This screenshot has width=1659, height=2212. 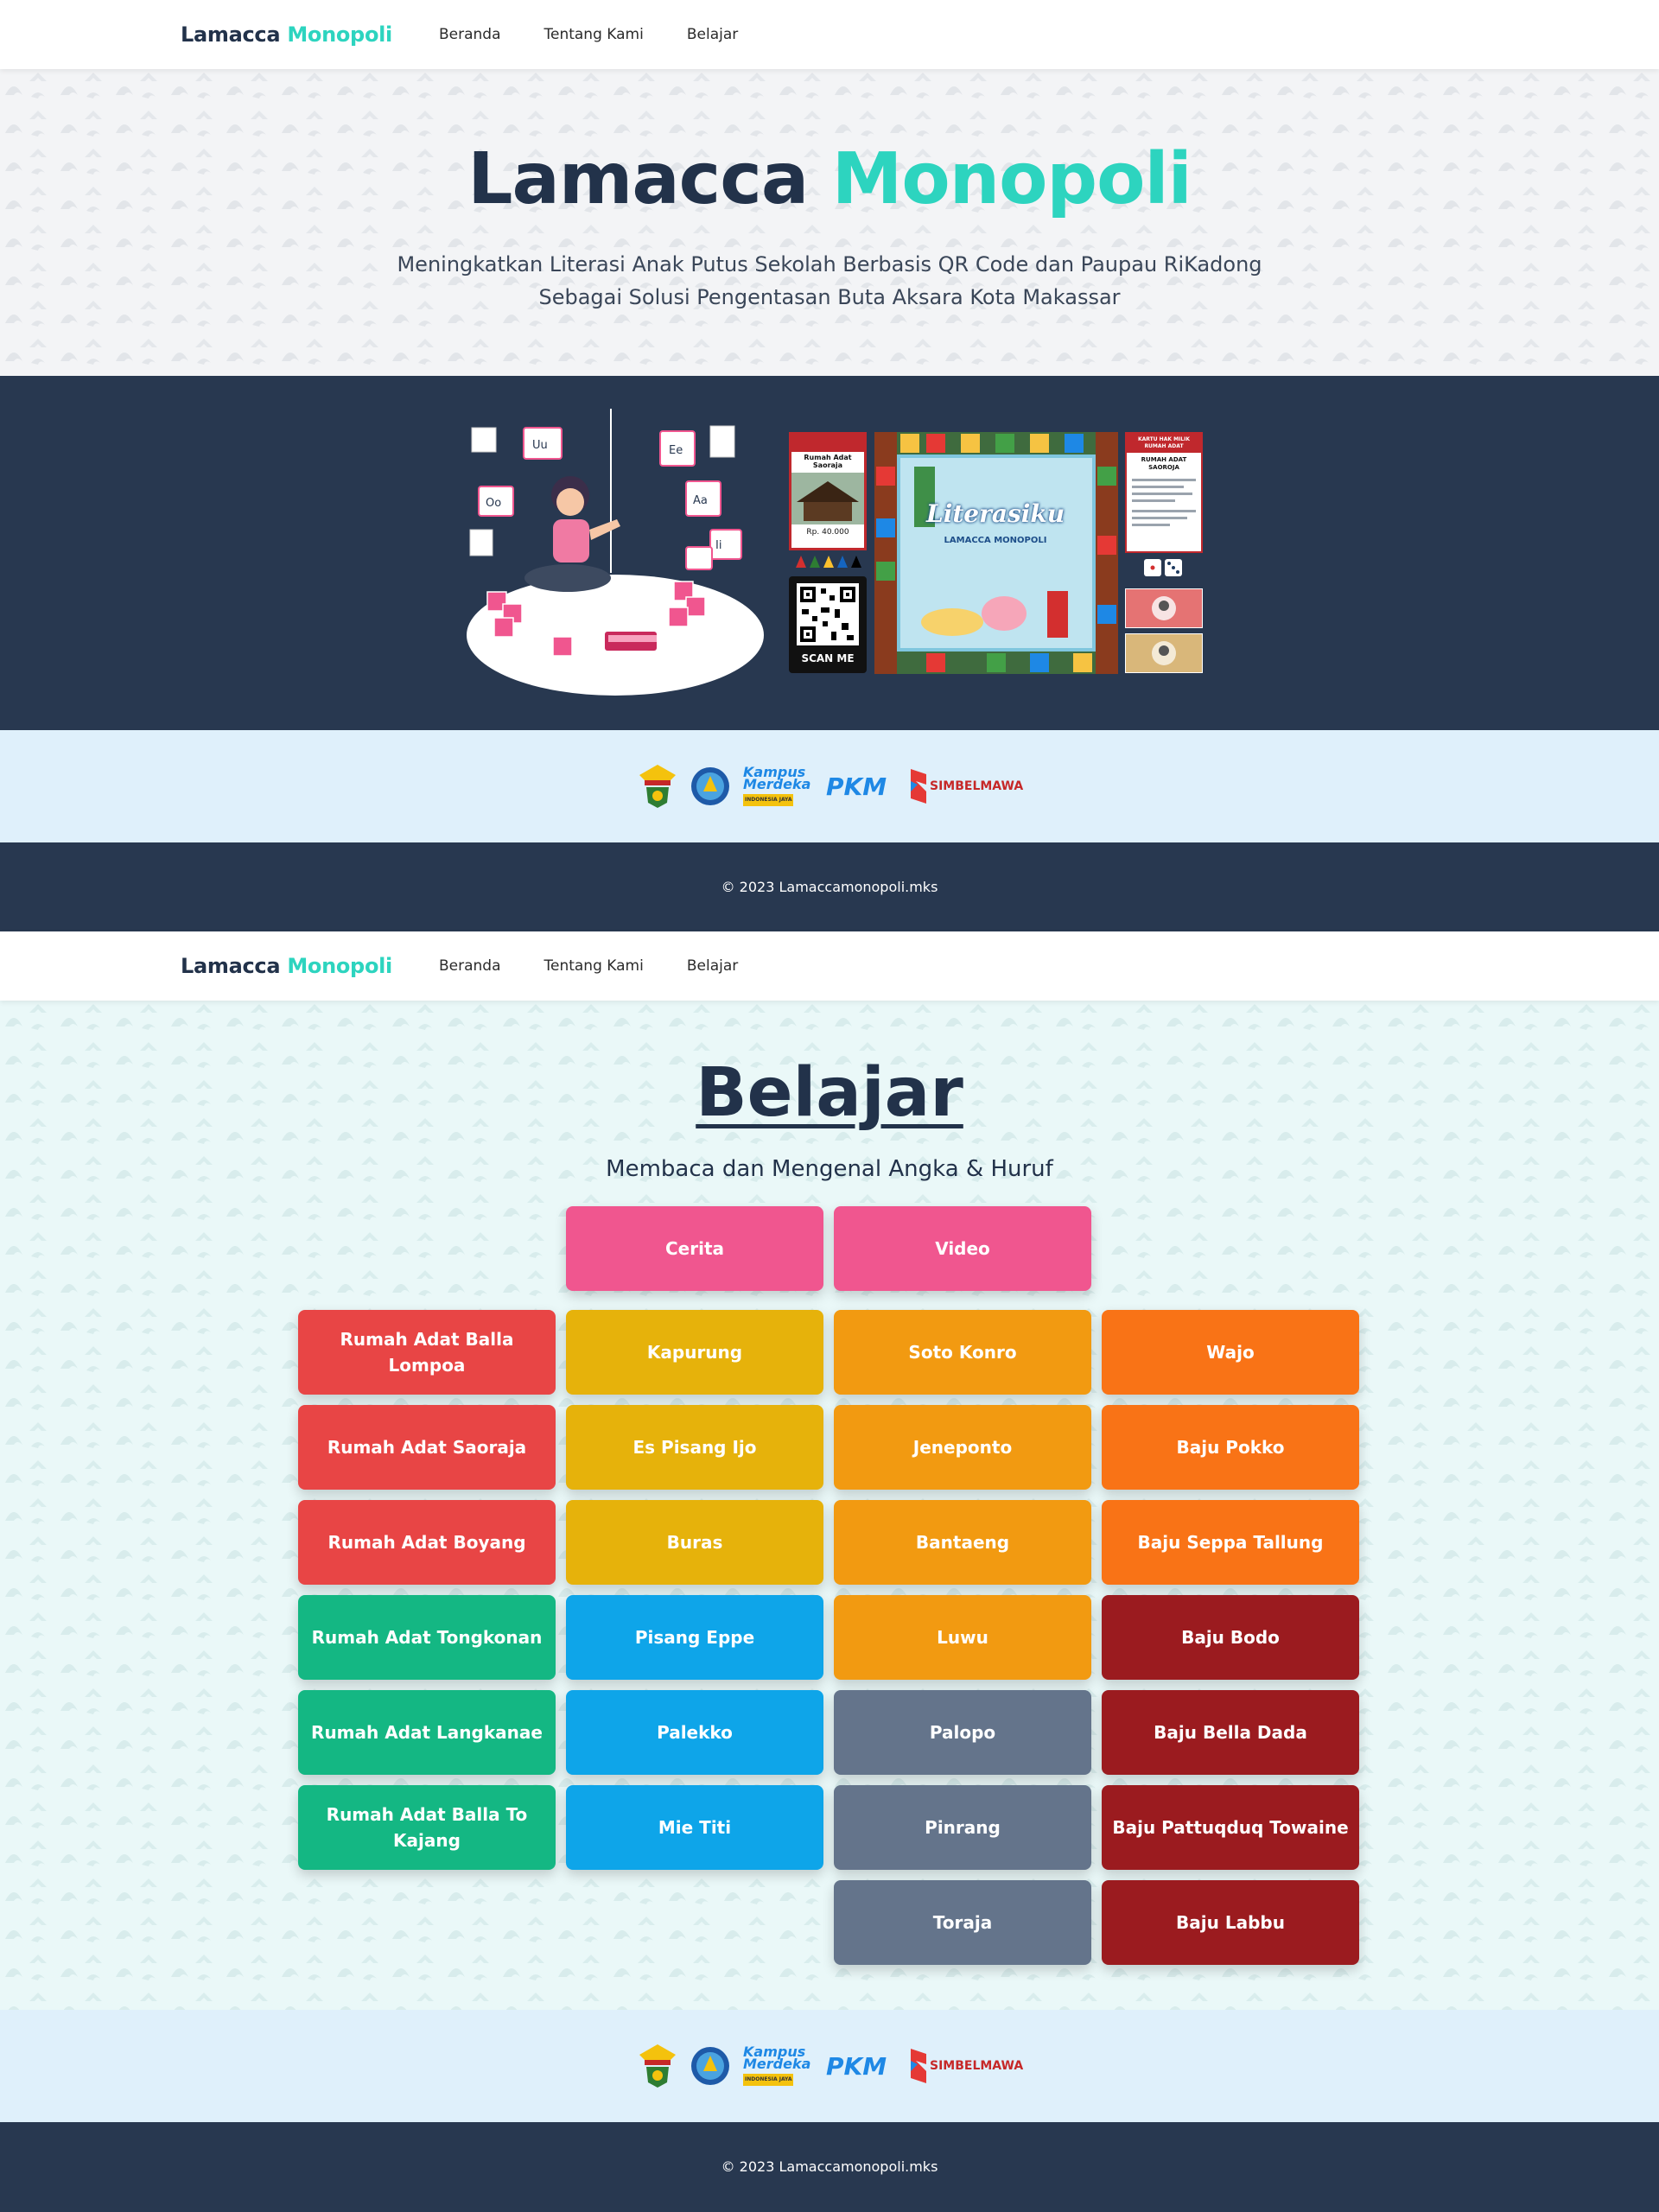 I want to click on topic-button: Palopo, so click(x=963, y=1732).